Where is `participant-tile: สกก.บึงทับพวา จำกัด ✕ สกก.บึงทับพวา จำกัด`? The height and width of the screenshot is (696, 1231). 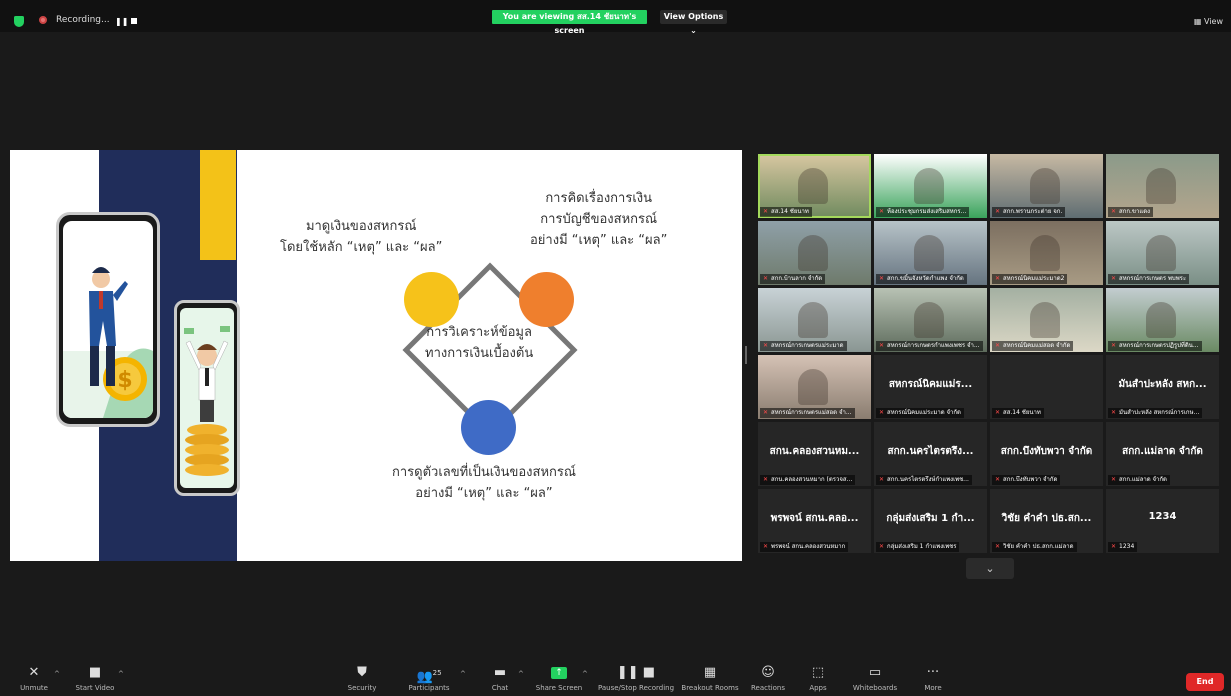 participant-tile: สกก.บึงทับพวา จำกัด ✕ สกก.บึงทับพวา จำกัด is located at coordinates (1046, 454).